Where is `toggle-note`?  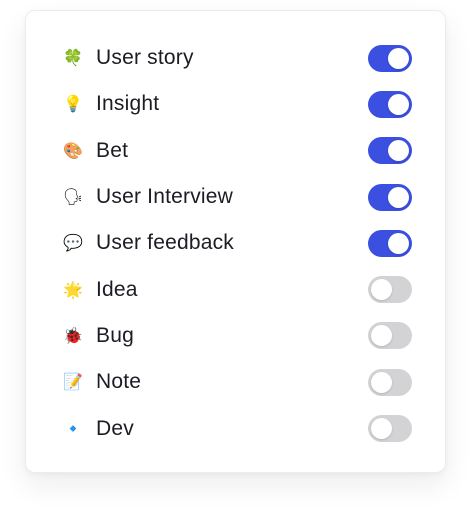
toggle-note is located at coordinates (390, 382).